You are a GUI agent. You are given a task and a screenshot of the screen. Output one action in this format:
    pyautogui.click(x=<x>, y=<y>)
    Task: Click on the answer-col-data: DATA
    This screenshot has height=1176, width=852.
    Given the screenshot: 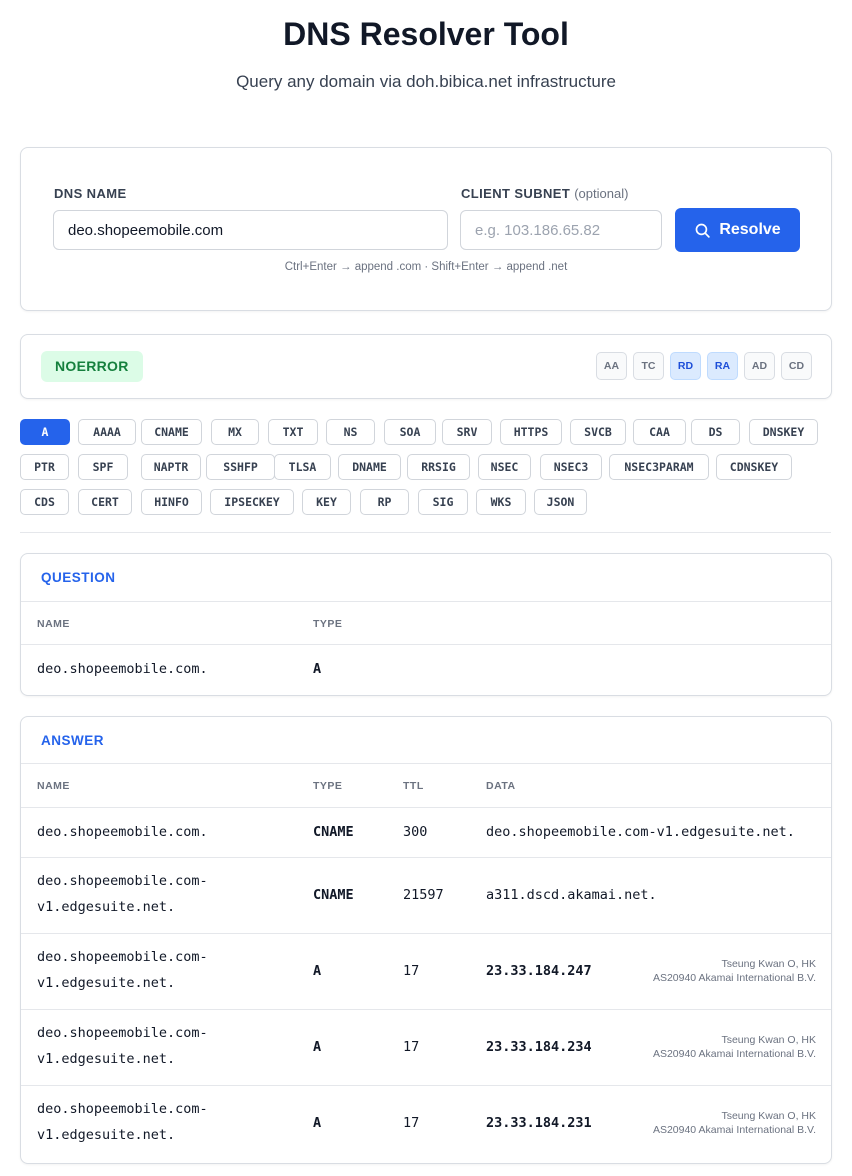 What is the action you would take?
    pyautogui.click(x=501, y=786)
    